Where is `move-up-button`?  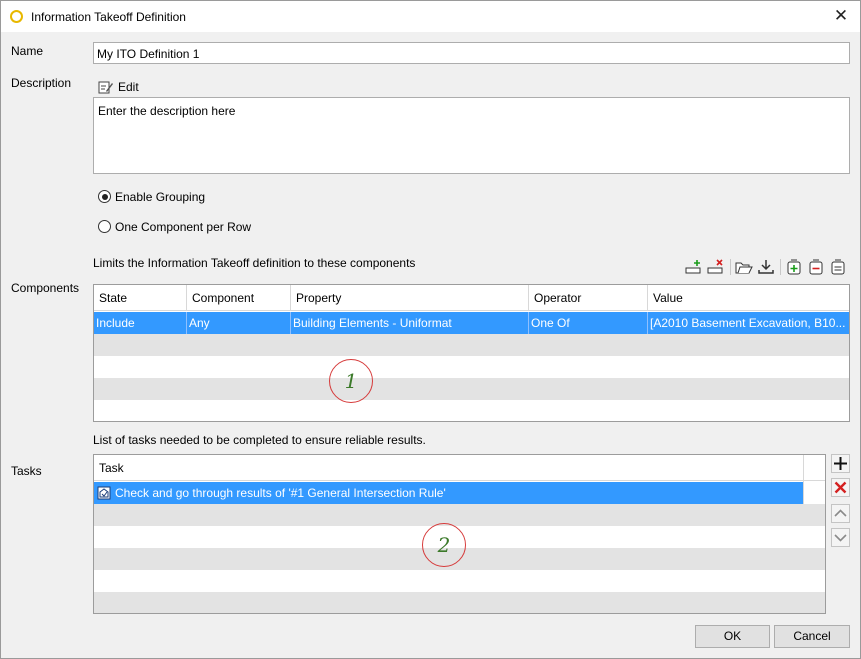
move-up-button is located at coordinates (840, 513).